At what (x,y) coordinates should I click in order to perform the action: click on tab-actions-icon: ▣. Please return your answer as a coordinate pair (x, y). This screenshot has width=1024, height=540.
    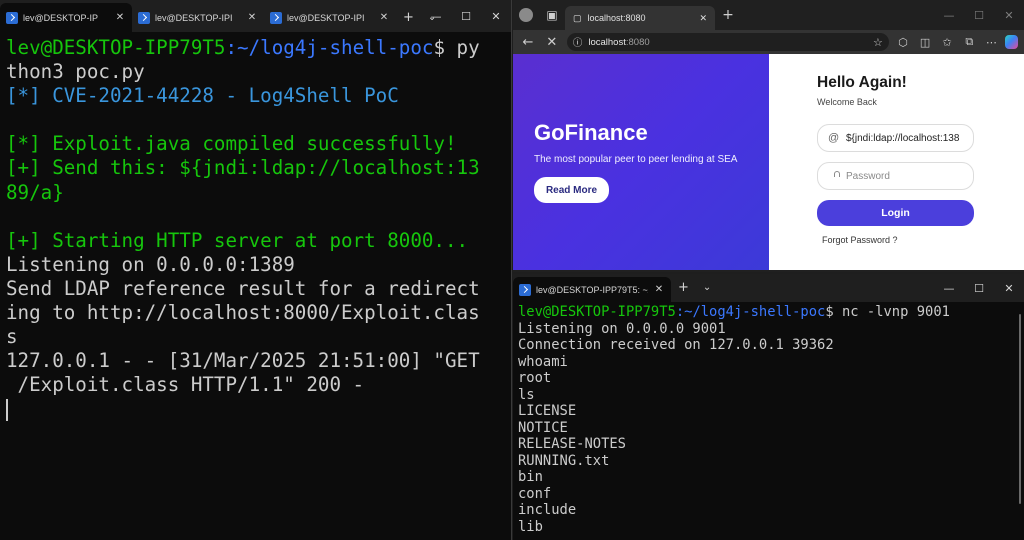
    Looking at the image, I should click on (552, 15).